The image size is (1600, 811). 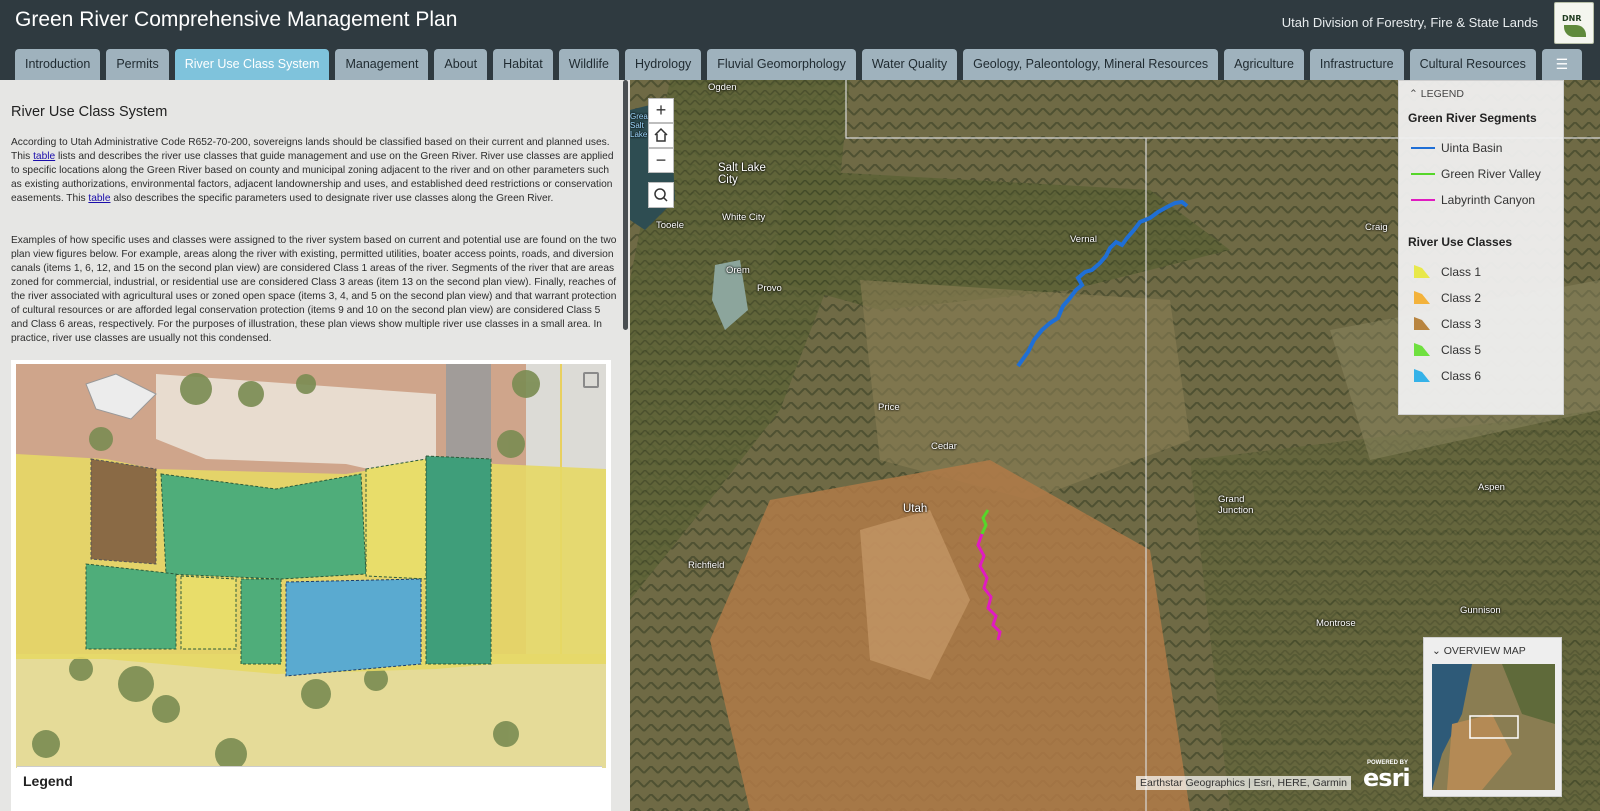 What do you see at coordinates (738, 270) in the screenshot?
I see `place-label-orem: Orem` at bounding box center [738, 270].